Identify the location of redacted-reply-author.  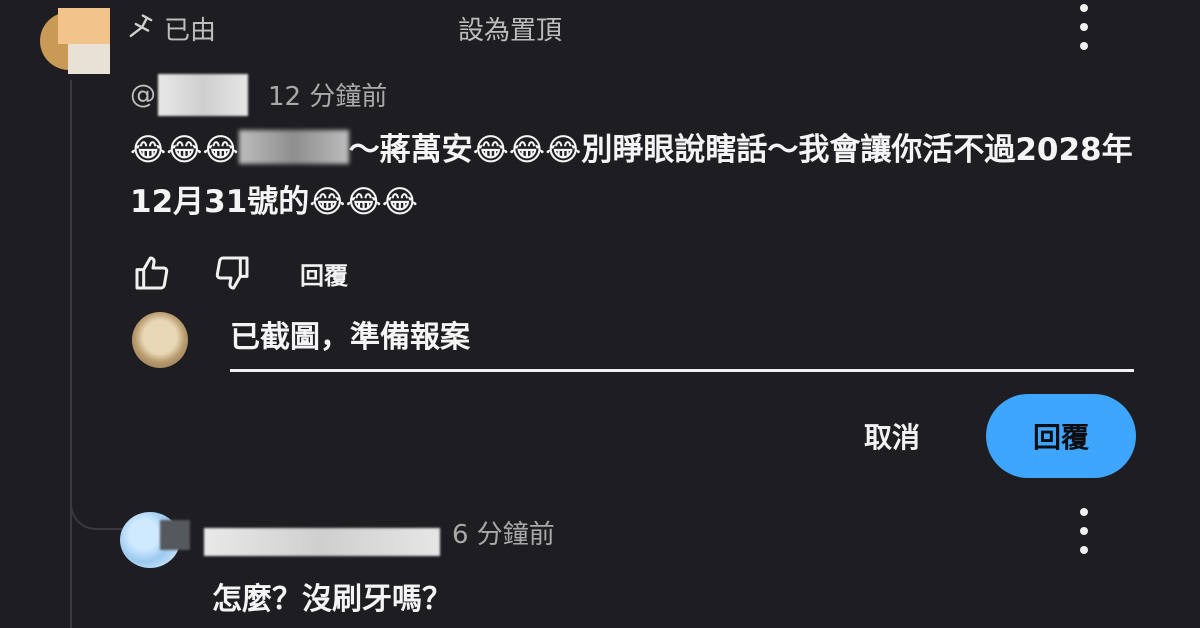
(322, 542).